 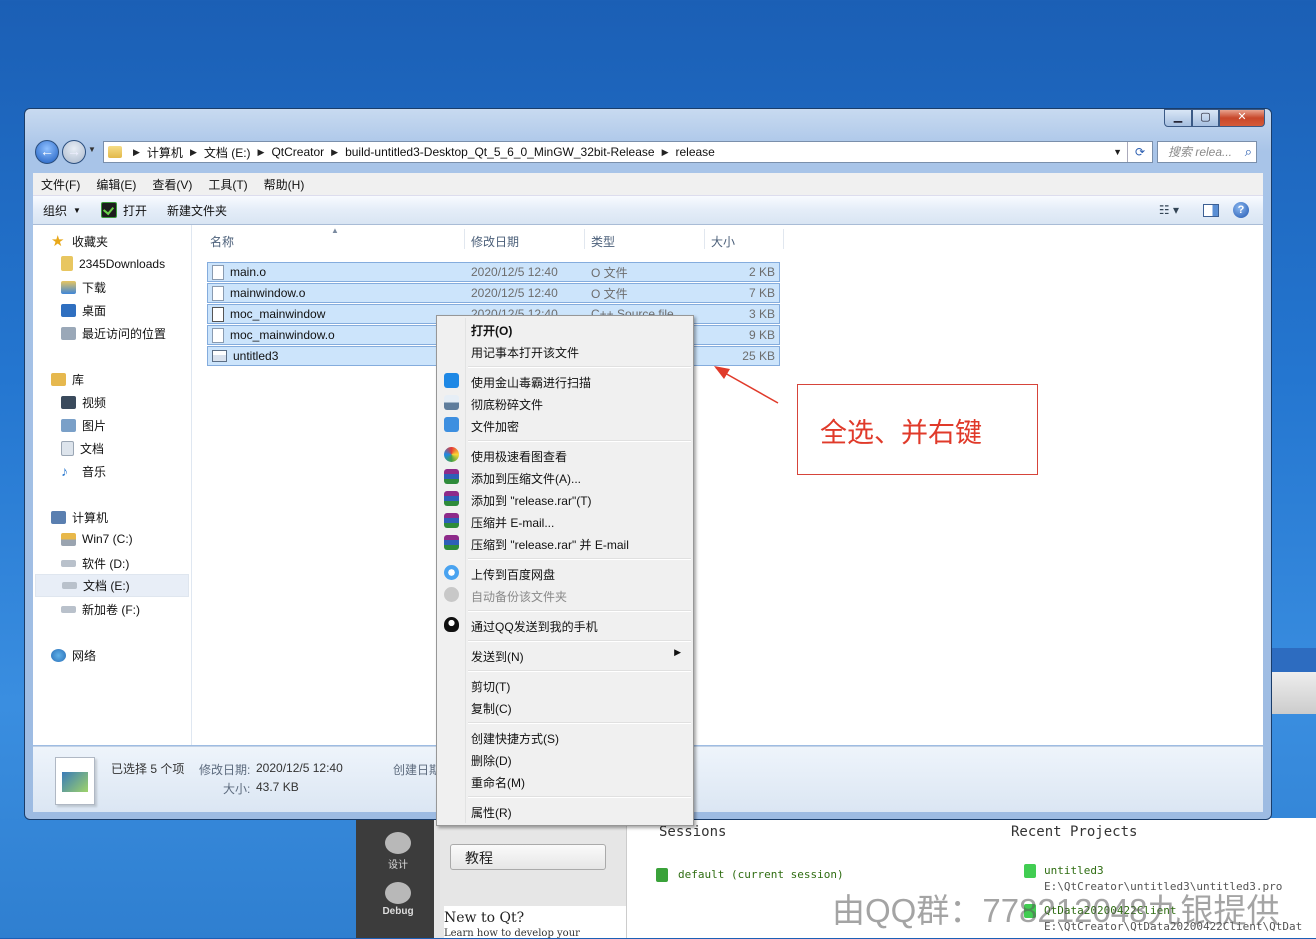 I want to click on nav-drive-d: 软件 (D:), so click(x=95, y=563).